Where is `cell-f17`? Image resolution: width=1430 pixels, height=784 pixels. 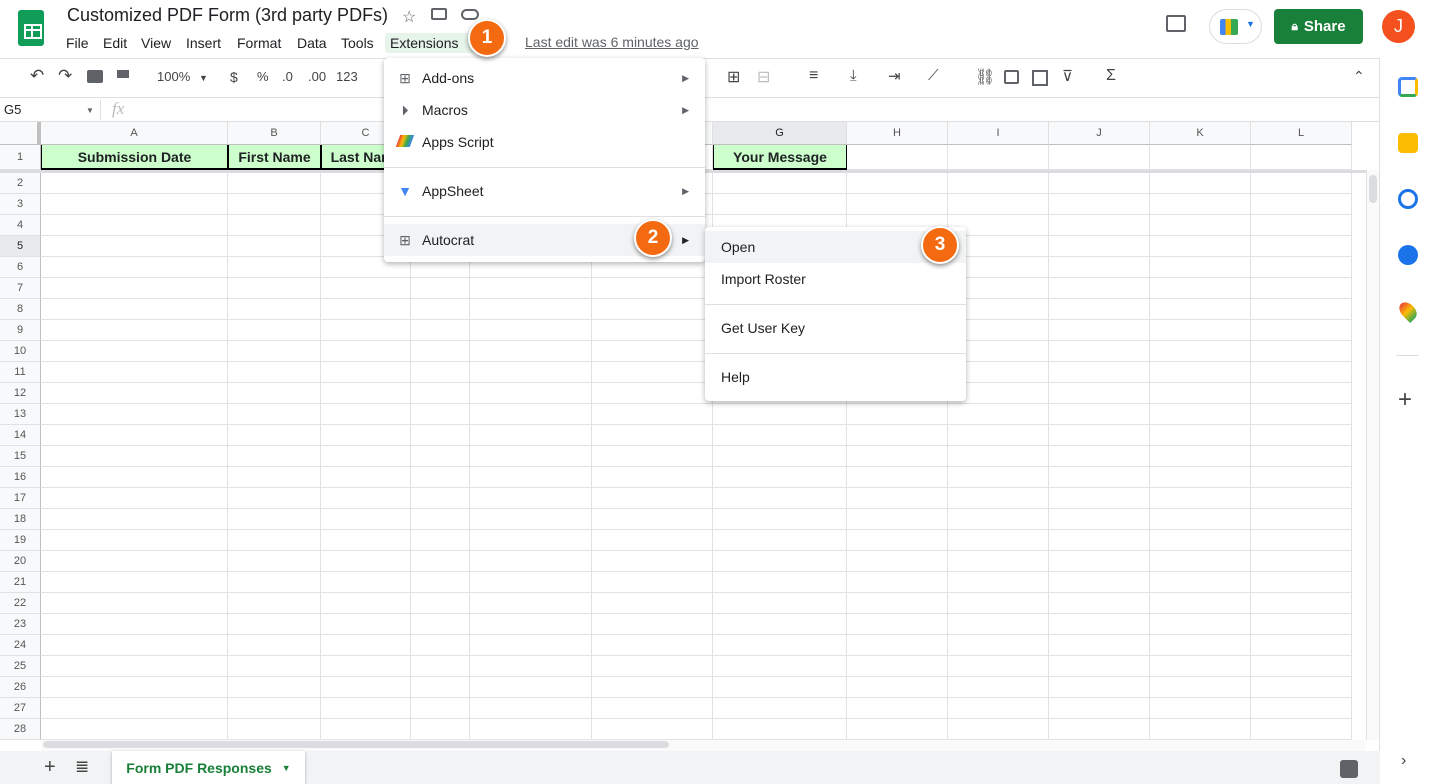 cell-f17 is located at coordinates (652, 498).